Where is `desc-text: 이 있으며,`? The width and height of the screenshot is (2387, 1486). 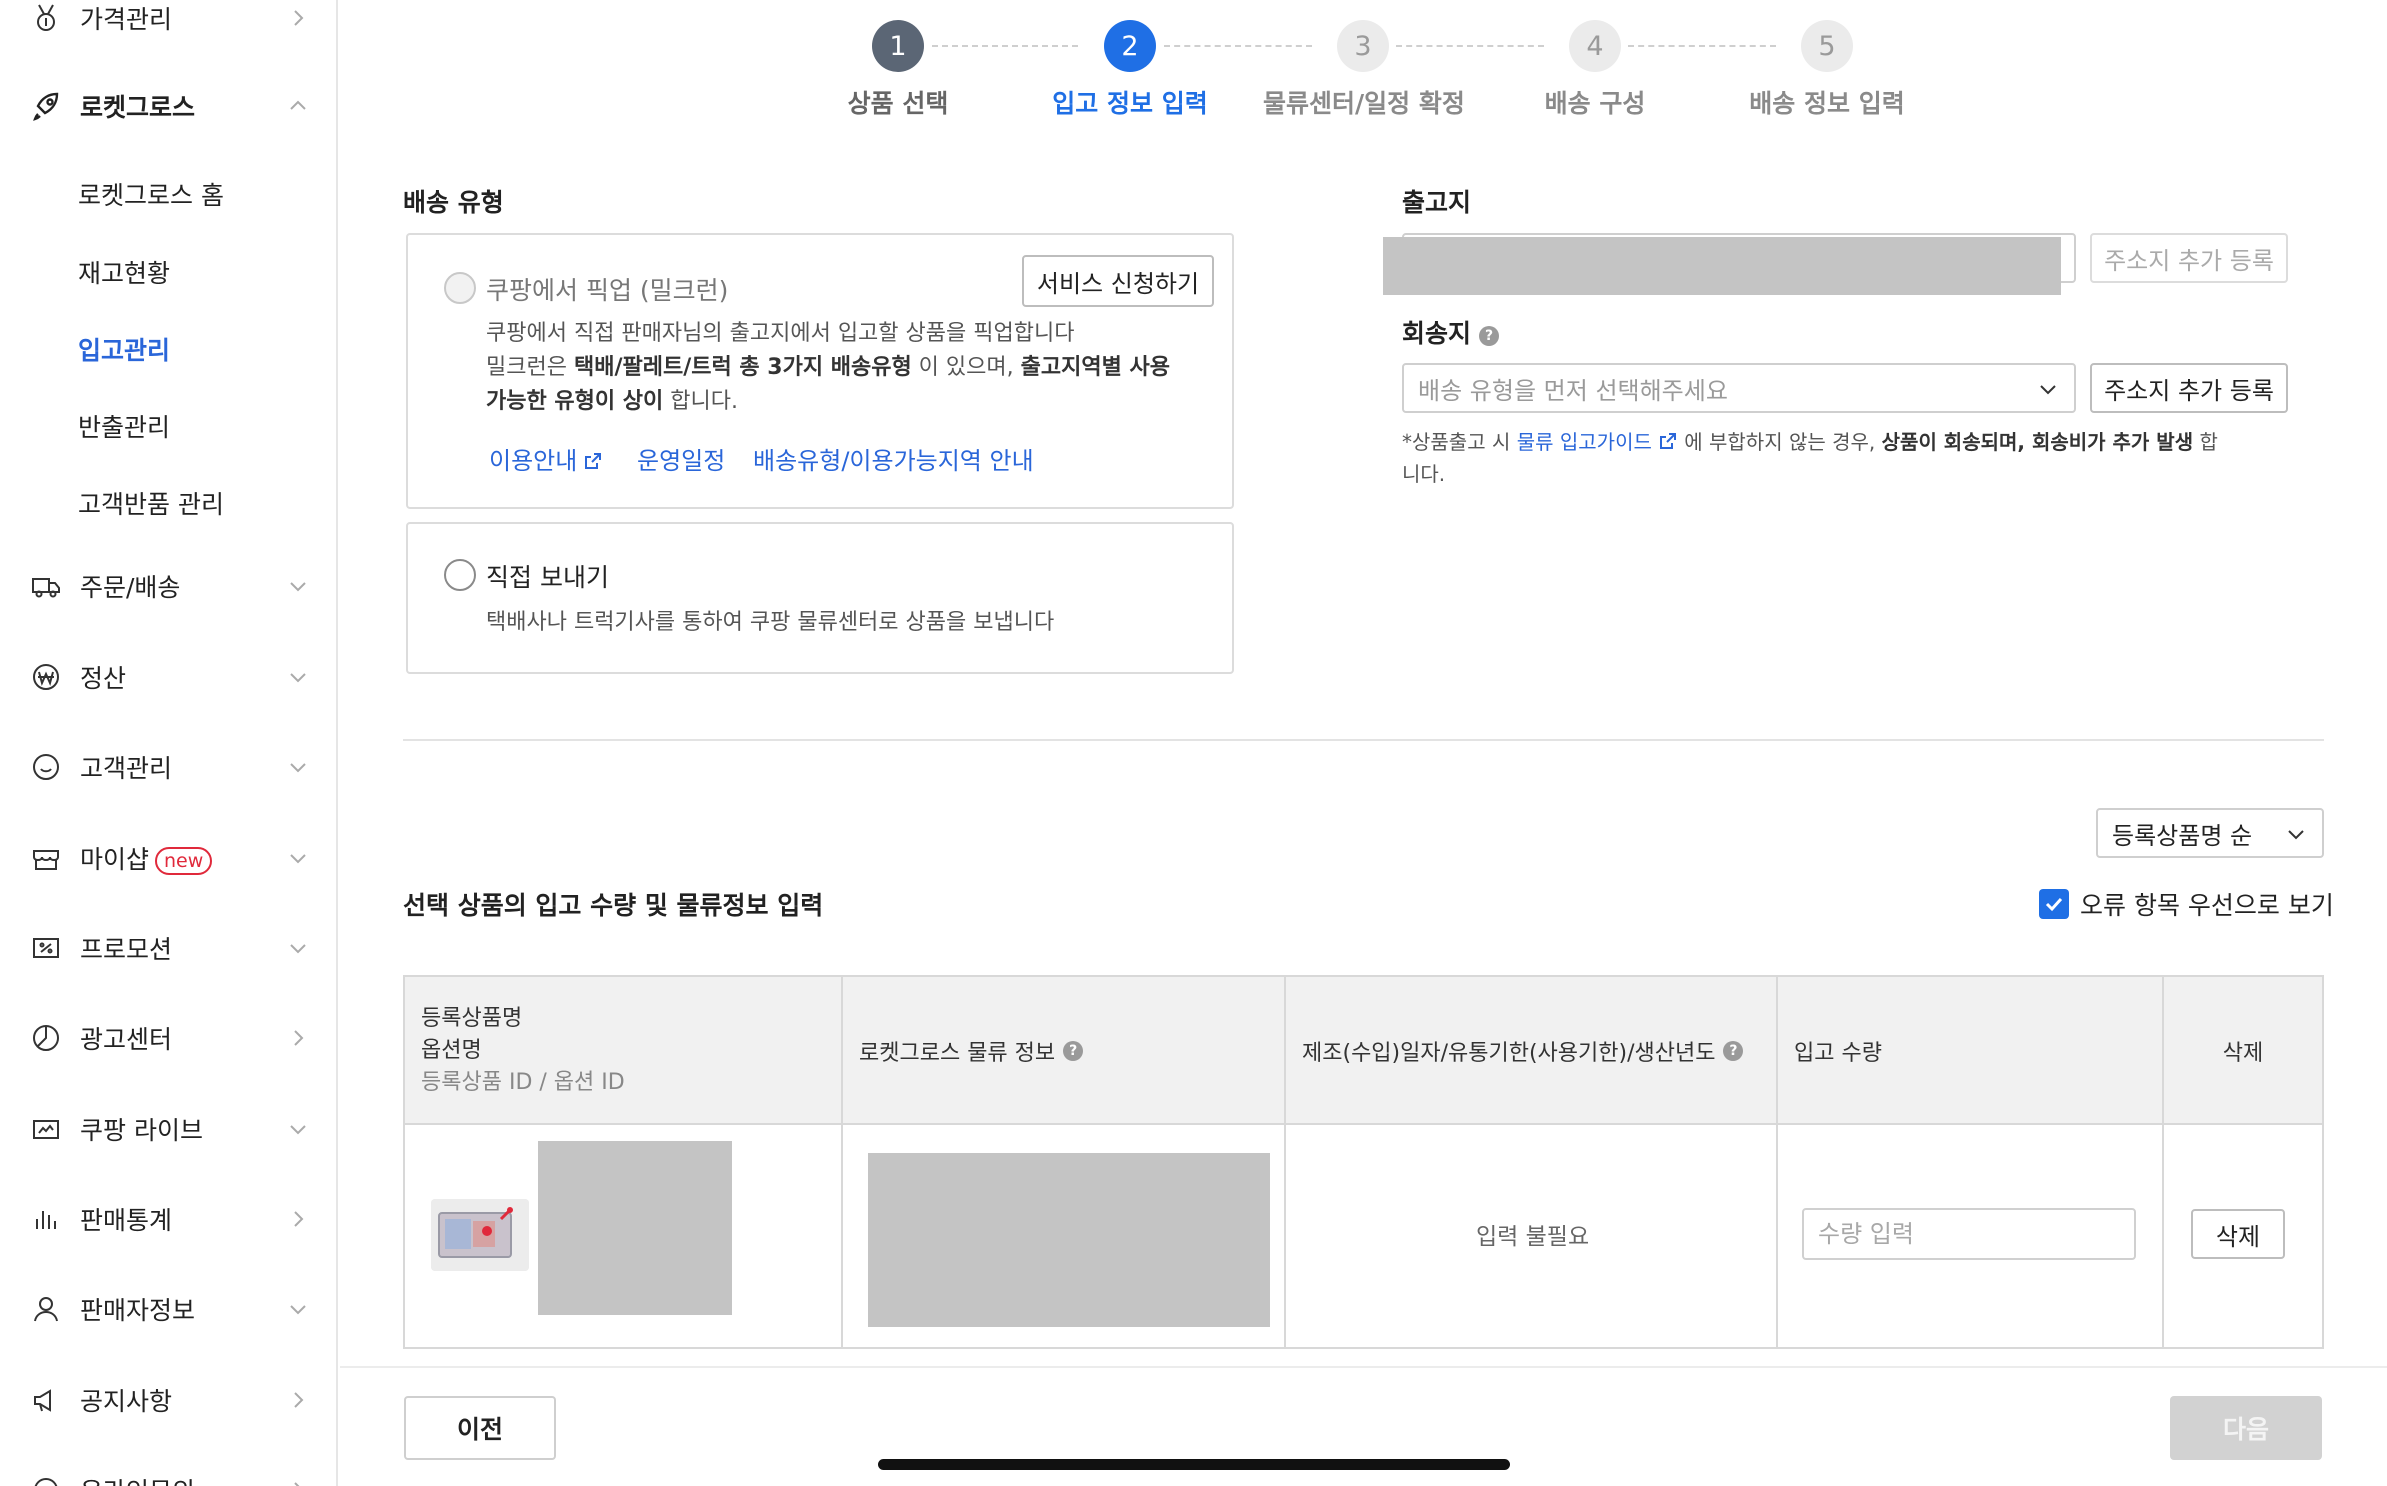 desc-text: 이 있으며, is located at coordinates (966, 367).